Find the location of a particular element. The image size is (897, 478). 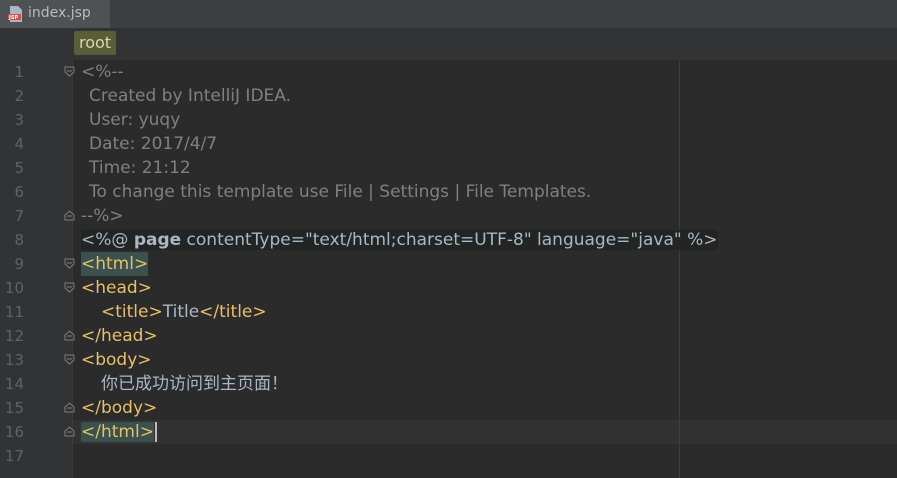

line-number: 12 is located at coordinates (14, 336).